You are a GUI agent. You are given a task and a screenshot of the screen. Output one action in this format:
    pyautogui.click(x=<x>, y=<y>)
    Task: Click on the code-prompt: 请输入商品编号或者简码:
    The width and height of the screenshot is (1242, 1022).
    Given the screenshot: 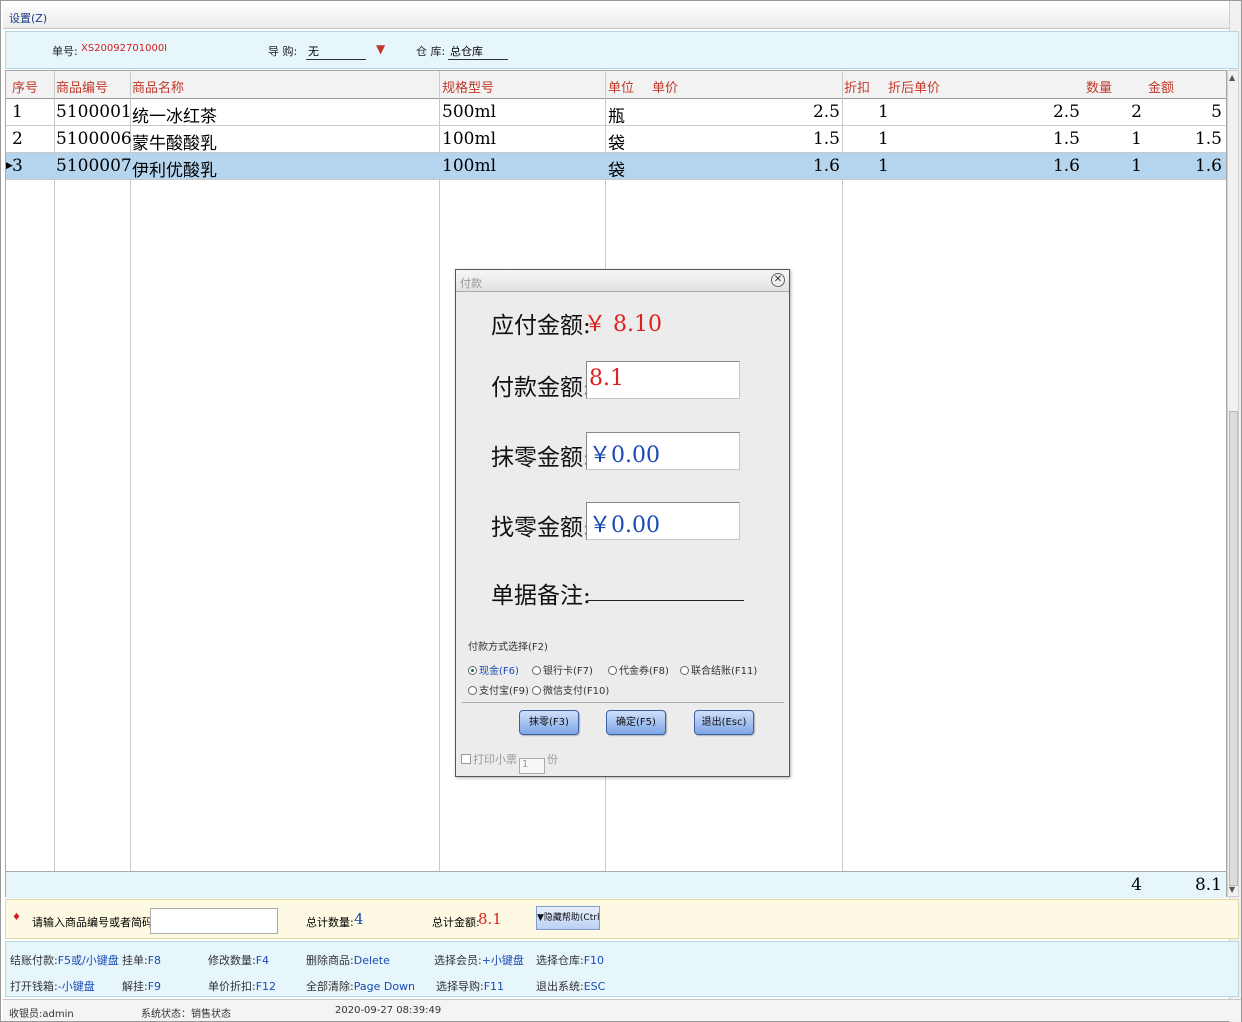 What is the action you would take?
    pyautogui.click(x=94, y=922)
    